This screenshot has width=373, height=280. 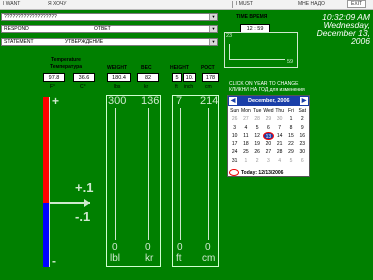 What do you see at coordinates (109, 42) in the screenshot?
I see `phrase-combo-3: STATEMENT УТВЕРЖДЕНИЕ ▼` at bounding box center [109, 42].